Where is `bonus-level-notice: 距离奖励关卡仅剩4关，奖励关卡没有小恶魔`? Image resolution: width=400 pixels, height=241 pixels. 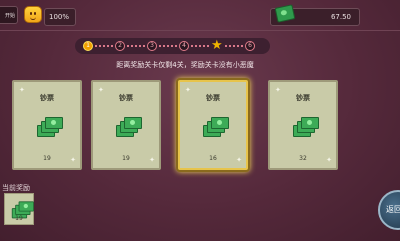
bonus-level-notice: 距离奖励关卡仅剩4关，奖励关卡没有小恶魔 is located at coordinates (185, 65).